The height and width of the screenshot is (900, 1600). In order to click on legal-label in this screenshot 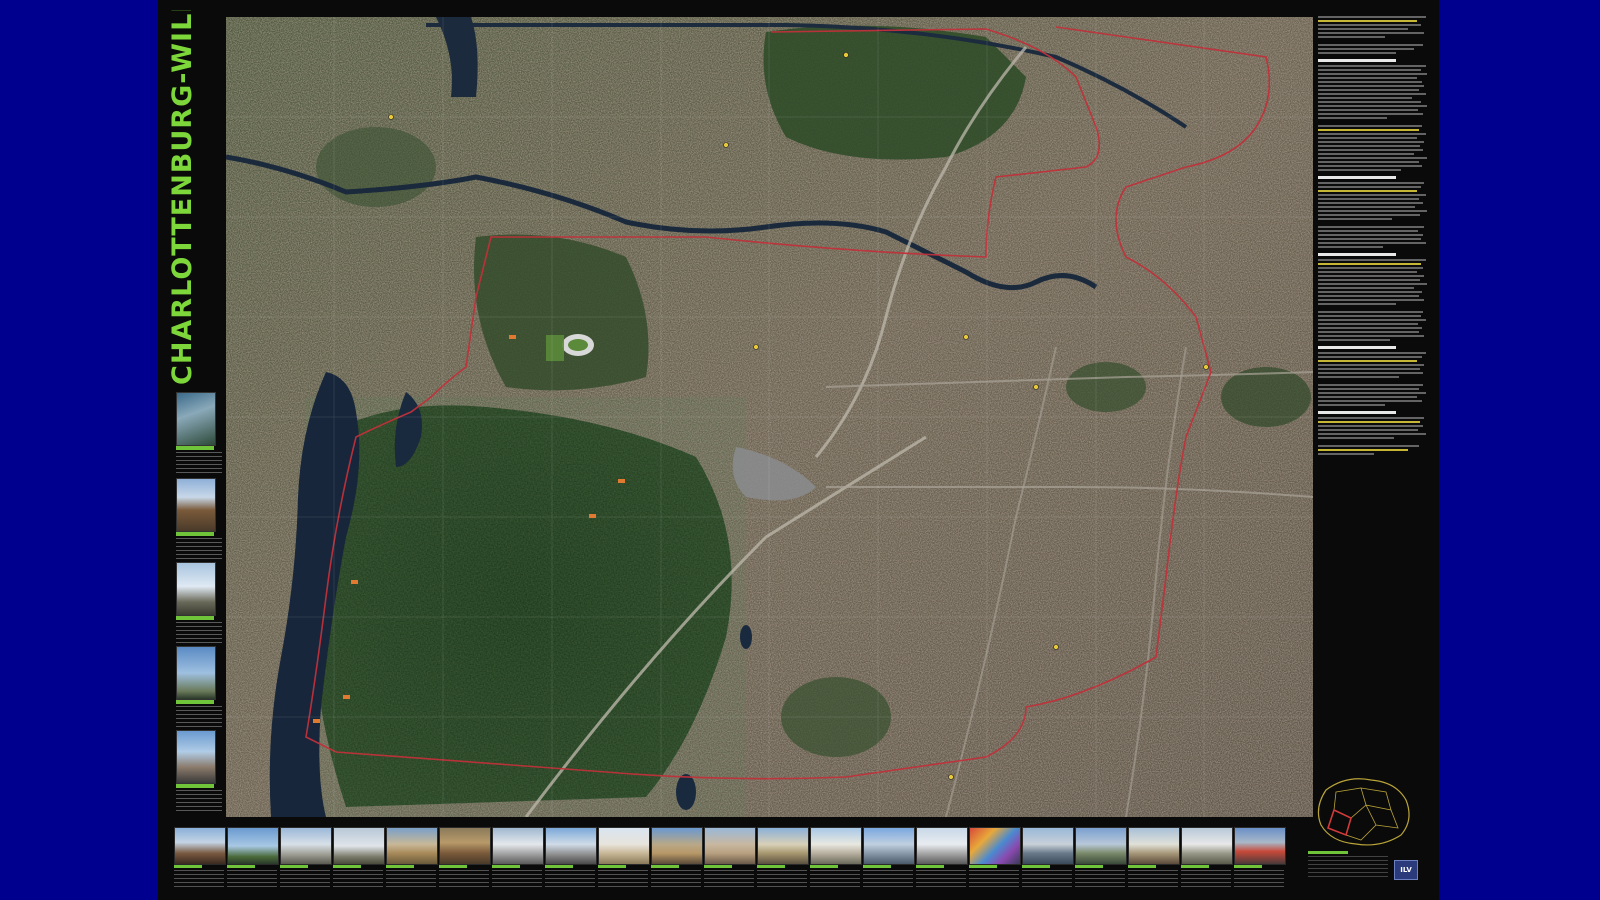, I will do `click(1328, 852)`.